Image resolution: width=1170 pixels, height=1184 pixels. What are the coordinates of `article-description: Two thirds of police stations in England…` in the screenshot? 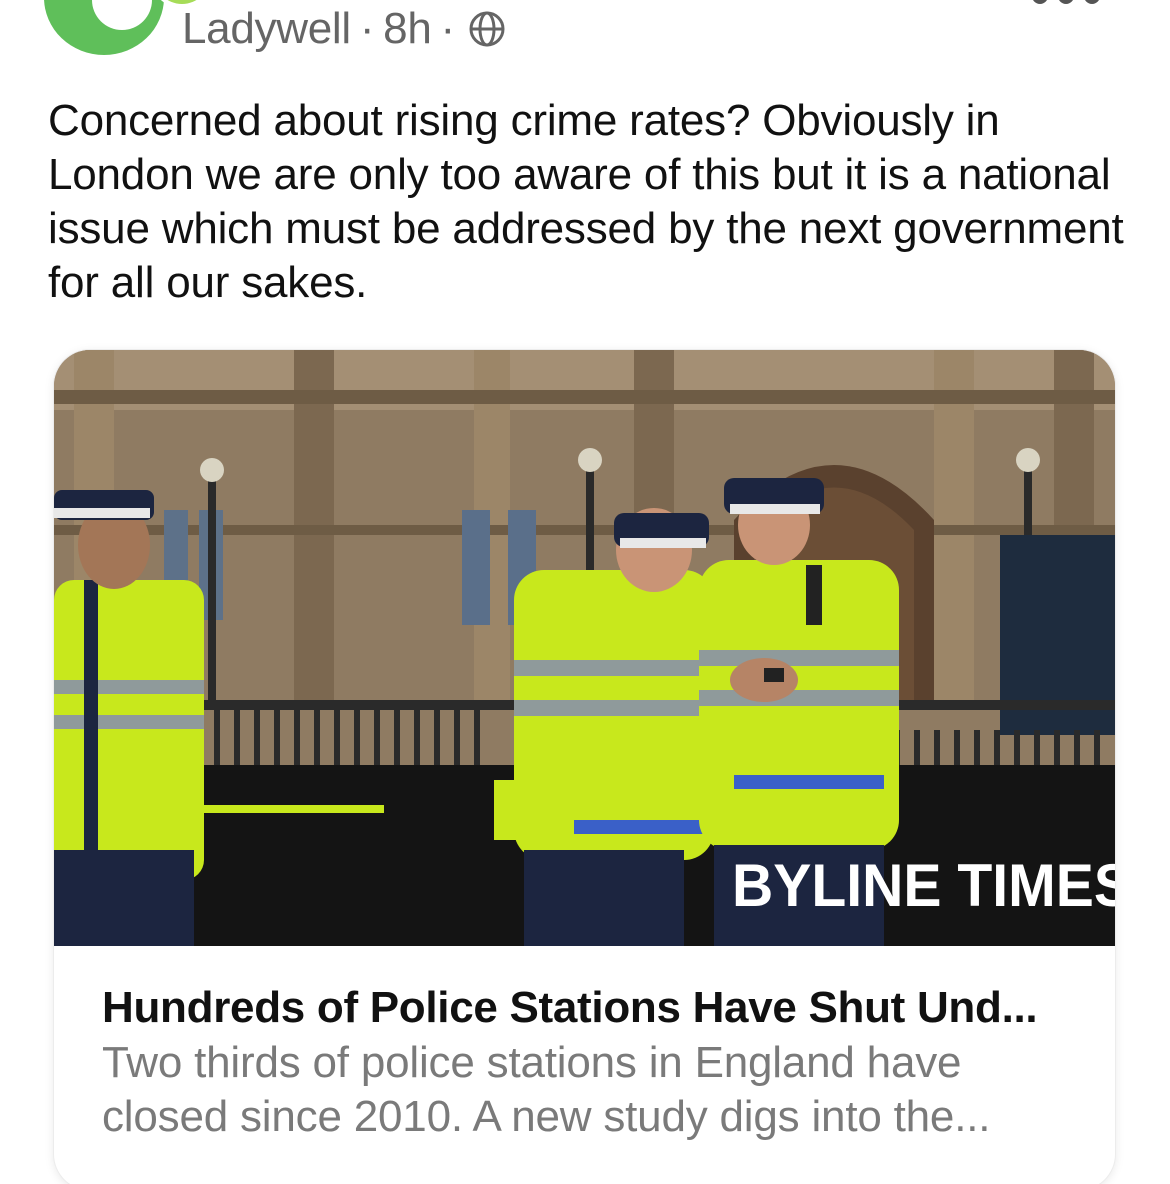 It's located at (546, 1089).